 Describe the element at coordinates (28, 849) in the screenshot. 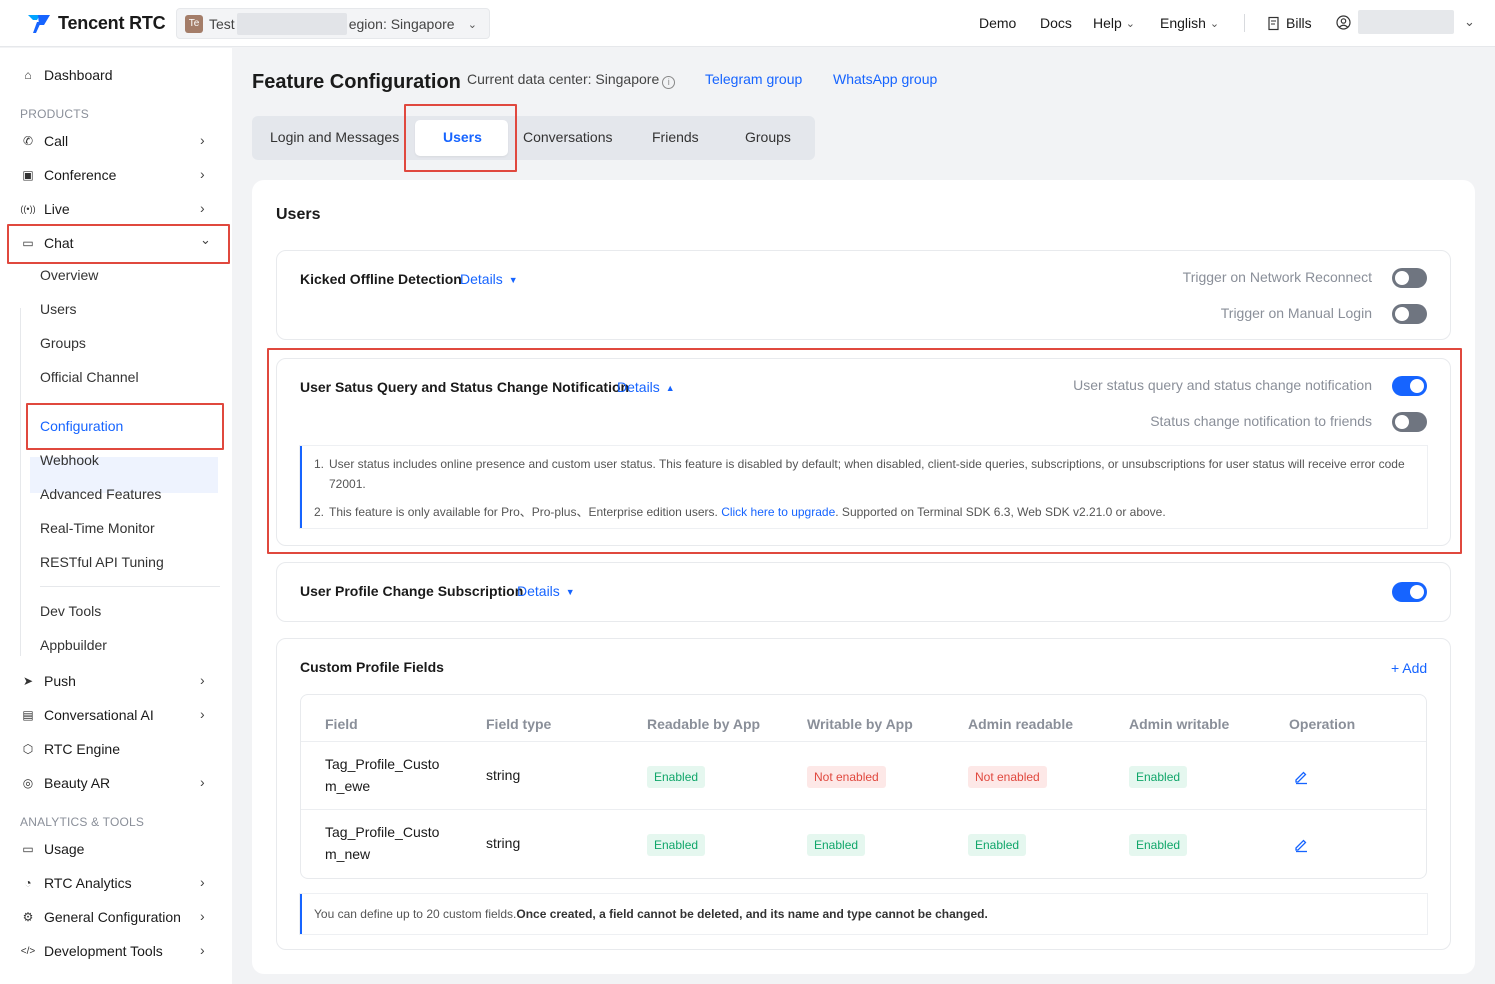

I see `monitor-icon: ▭` at that location.